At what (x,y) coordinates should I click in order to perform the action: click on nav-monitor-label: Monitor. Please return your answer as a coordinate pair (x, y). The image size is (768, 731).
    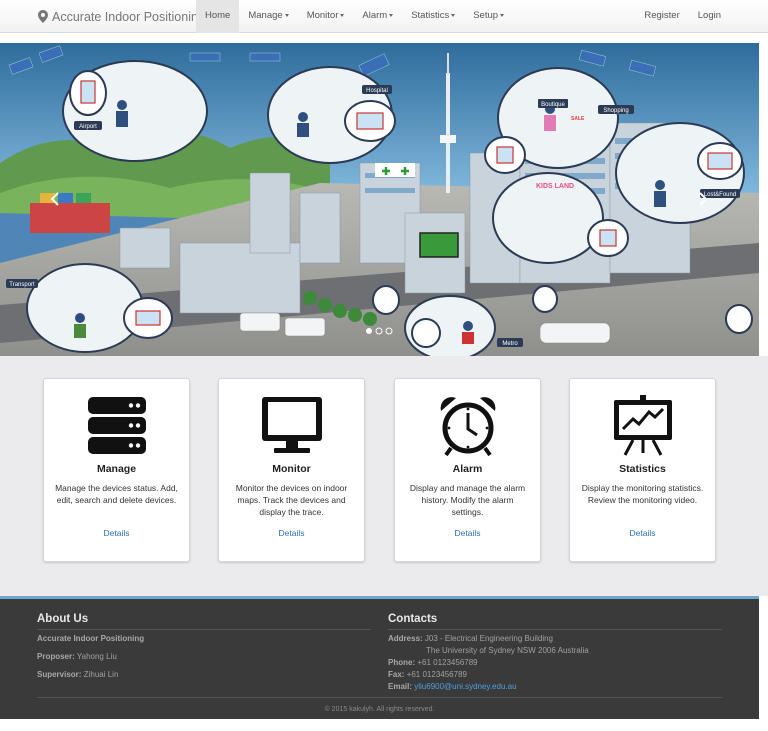
    Looking at the image, I should click on (322, 15).